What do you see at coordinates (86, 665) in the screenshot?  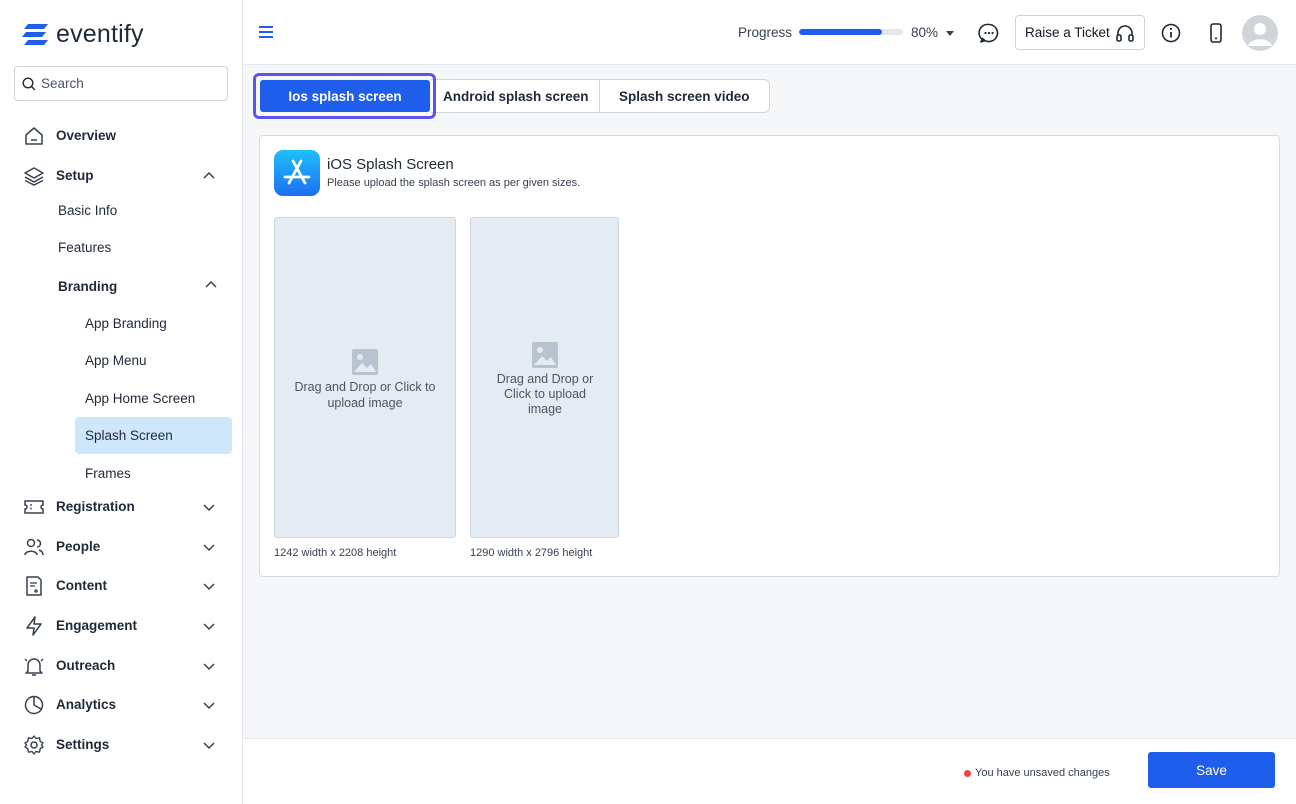 I see `sidebar-item-label: Outreach` at bounding box center [86, 665].